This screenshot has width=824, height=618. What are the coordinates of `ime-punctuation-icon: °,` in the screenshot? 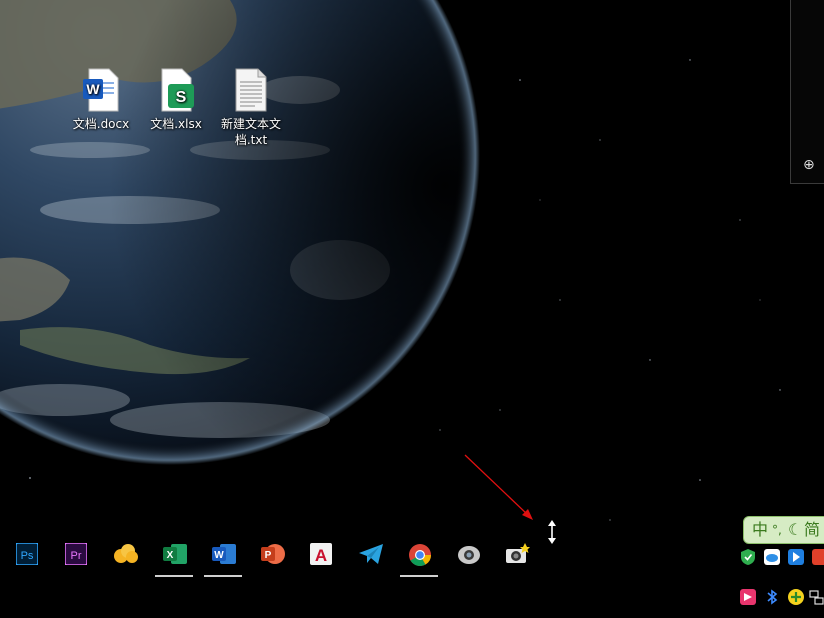 It's located at (777, 530).